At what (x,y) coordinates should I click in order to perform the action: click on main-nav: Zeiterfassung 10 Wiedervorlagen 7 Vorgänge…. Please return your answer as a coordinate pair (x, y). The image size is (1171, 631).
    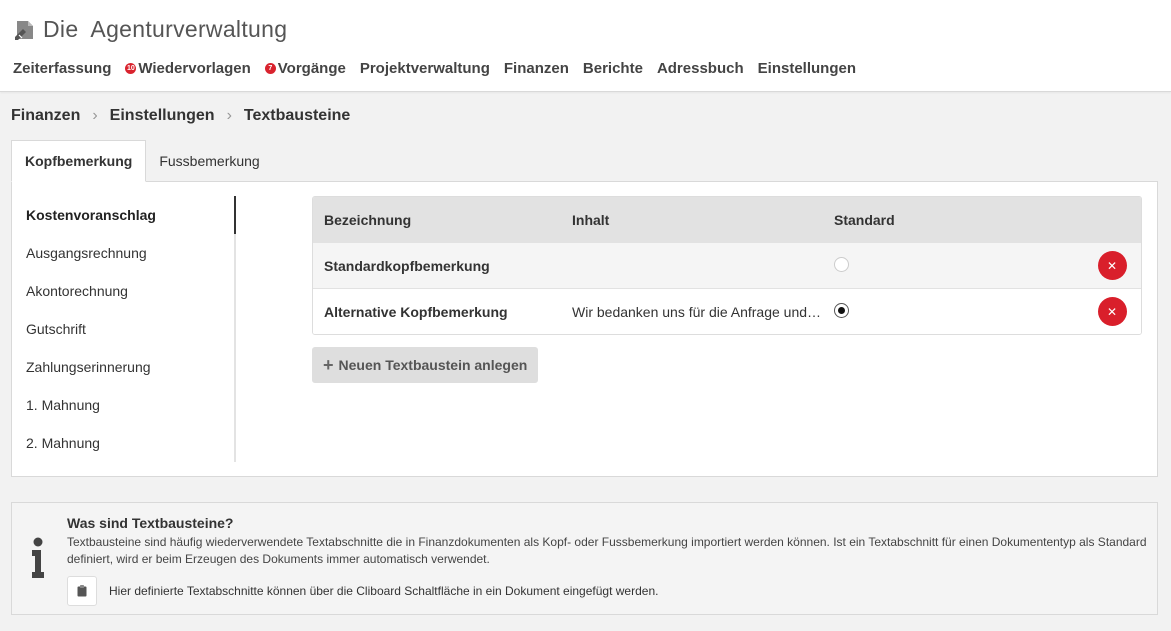
    Looking at the image, I should click on (441, 68).